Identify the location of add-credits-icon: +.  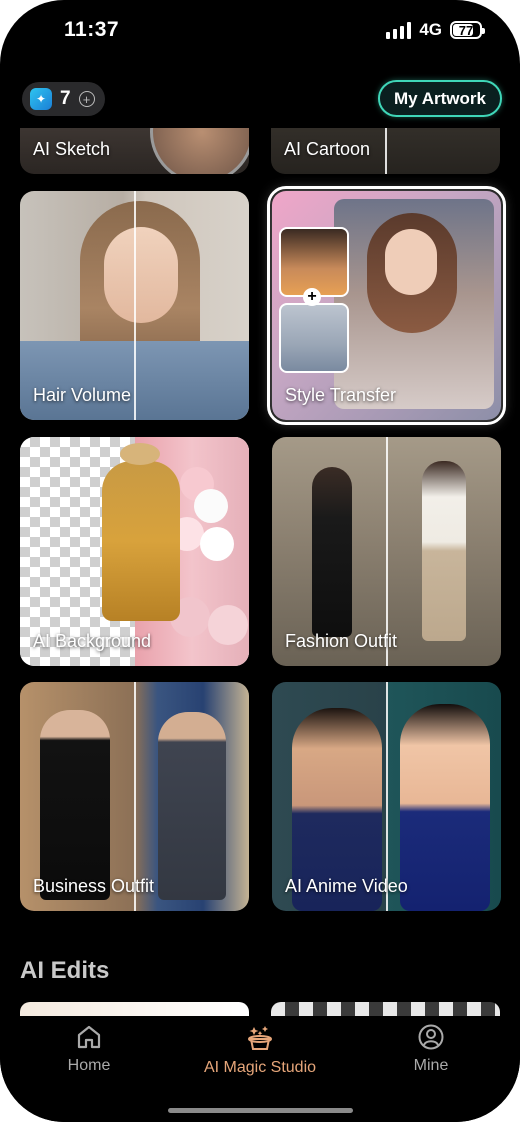
(86, 99).